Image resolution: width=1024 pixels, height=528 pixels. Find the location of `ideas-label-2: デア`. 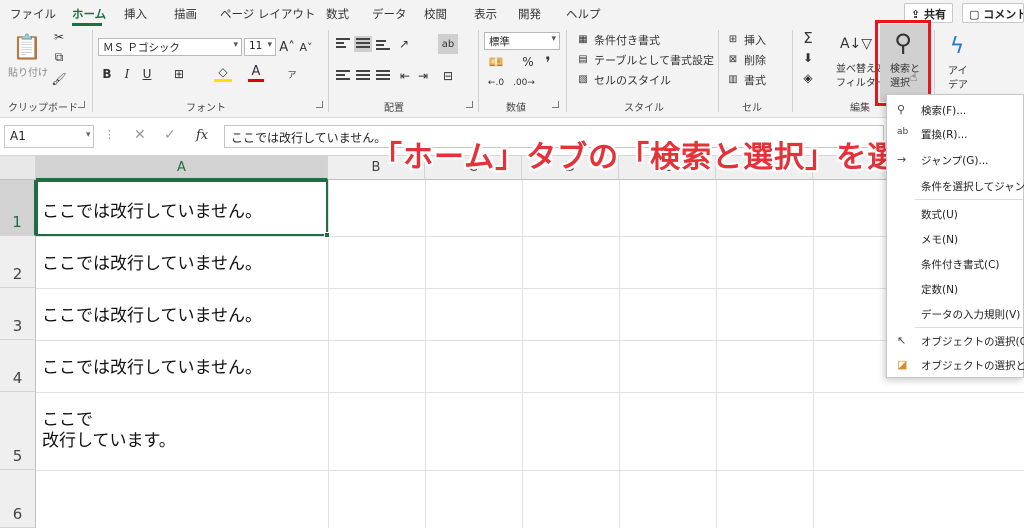

ideas-label-2: デア is located at coordinates (958, 83).